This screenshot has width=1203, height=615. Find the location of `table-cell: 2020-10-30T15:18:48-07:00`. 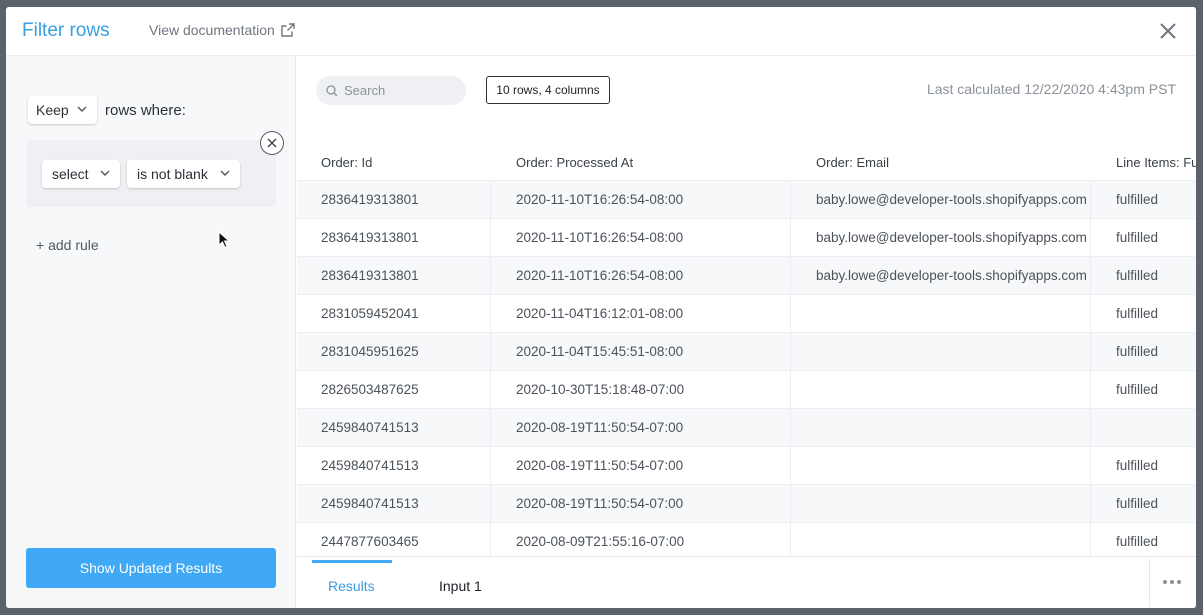

table-cell: 2020-10-30T15:18:48-07:00 is located at coordinates (600, 389).